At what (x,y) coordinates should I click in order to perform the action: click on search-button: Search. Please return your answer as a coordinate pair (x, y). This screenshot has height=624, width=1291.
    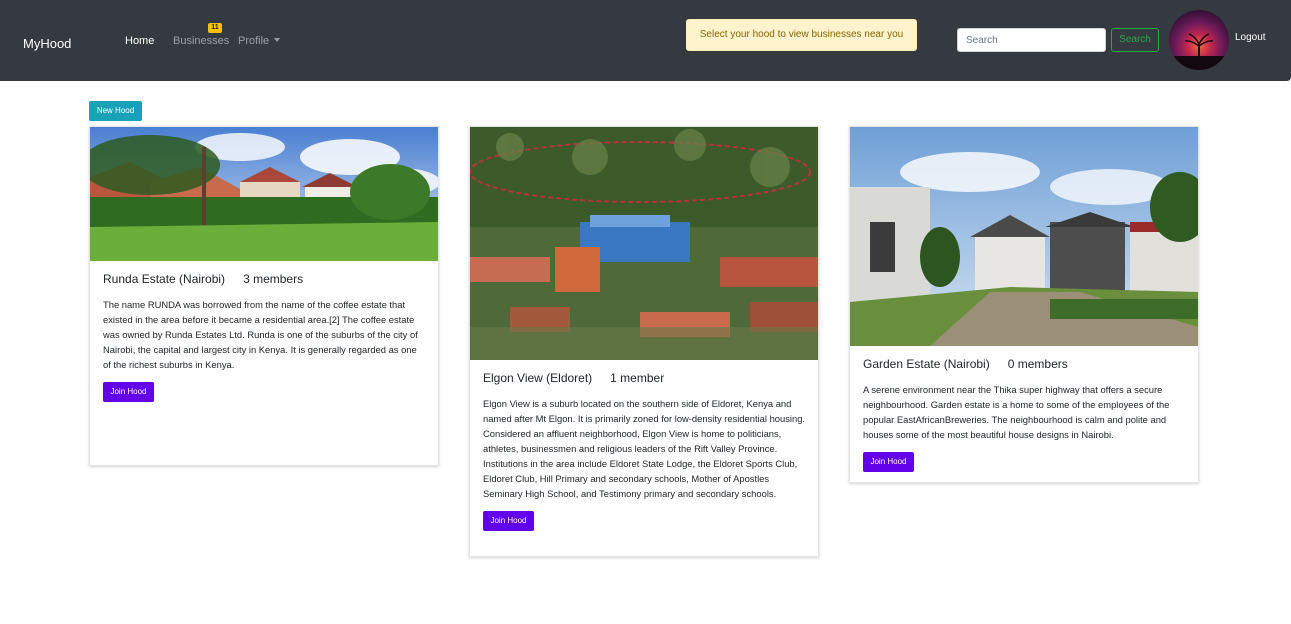
    Looking at the image, I should click on (1135, 40).